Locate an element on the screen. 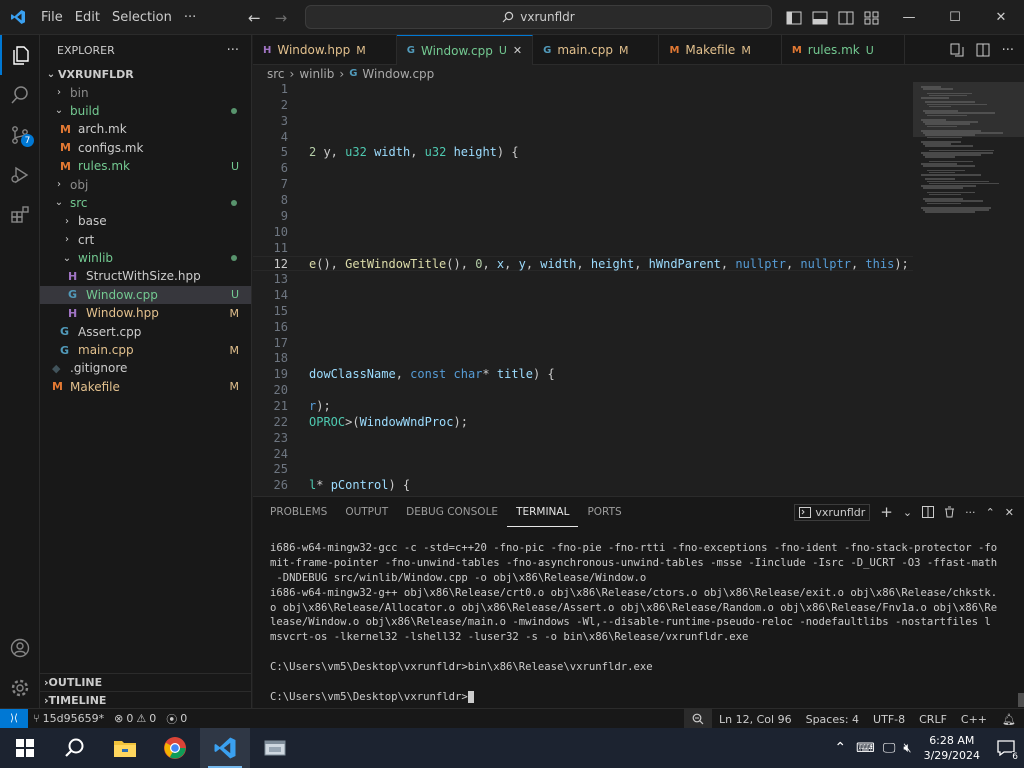  code-line: 18 is located at coordinates (583, 358).